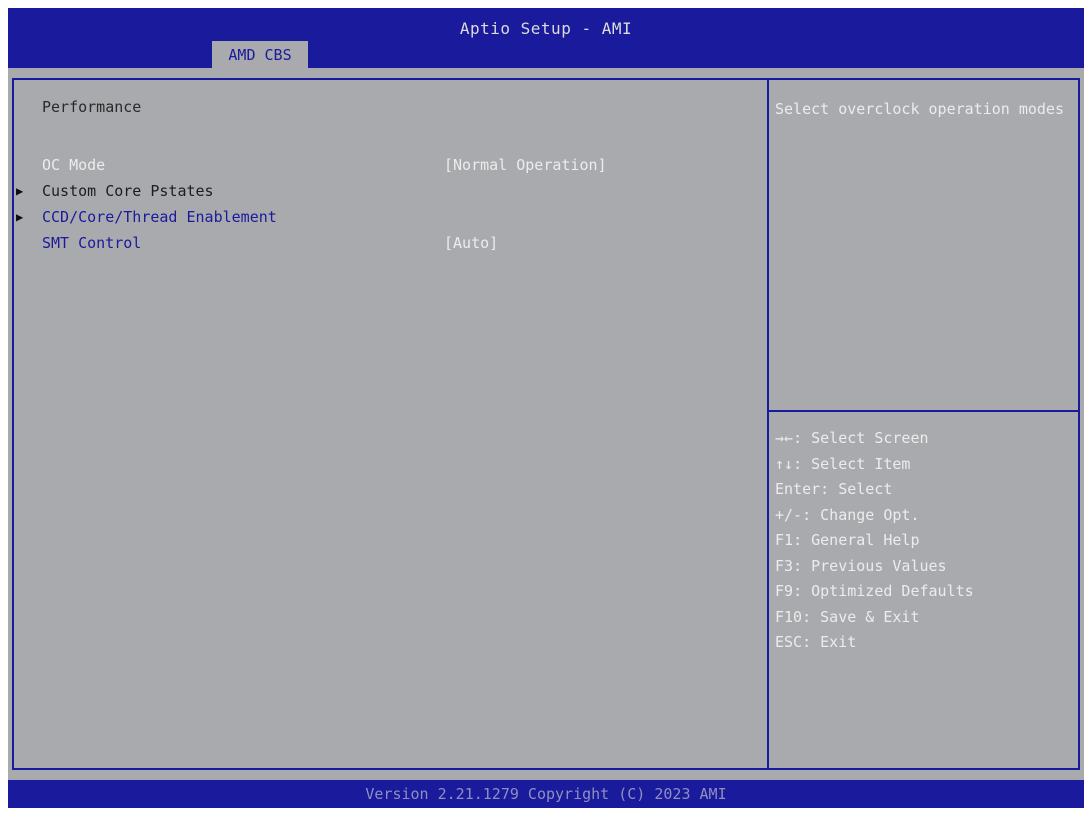 This screenshot has width=1092, height=815. I want to click on menu-item-custom-core-pstates: ▶ Custom Core Pstates, so click(386, 191).